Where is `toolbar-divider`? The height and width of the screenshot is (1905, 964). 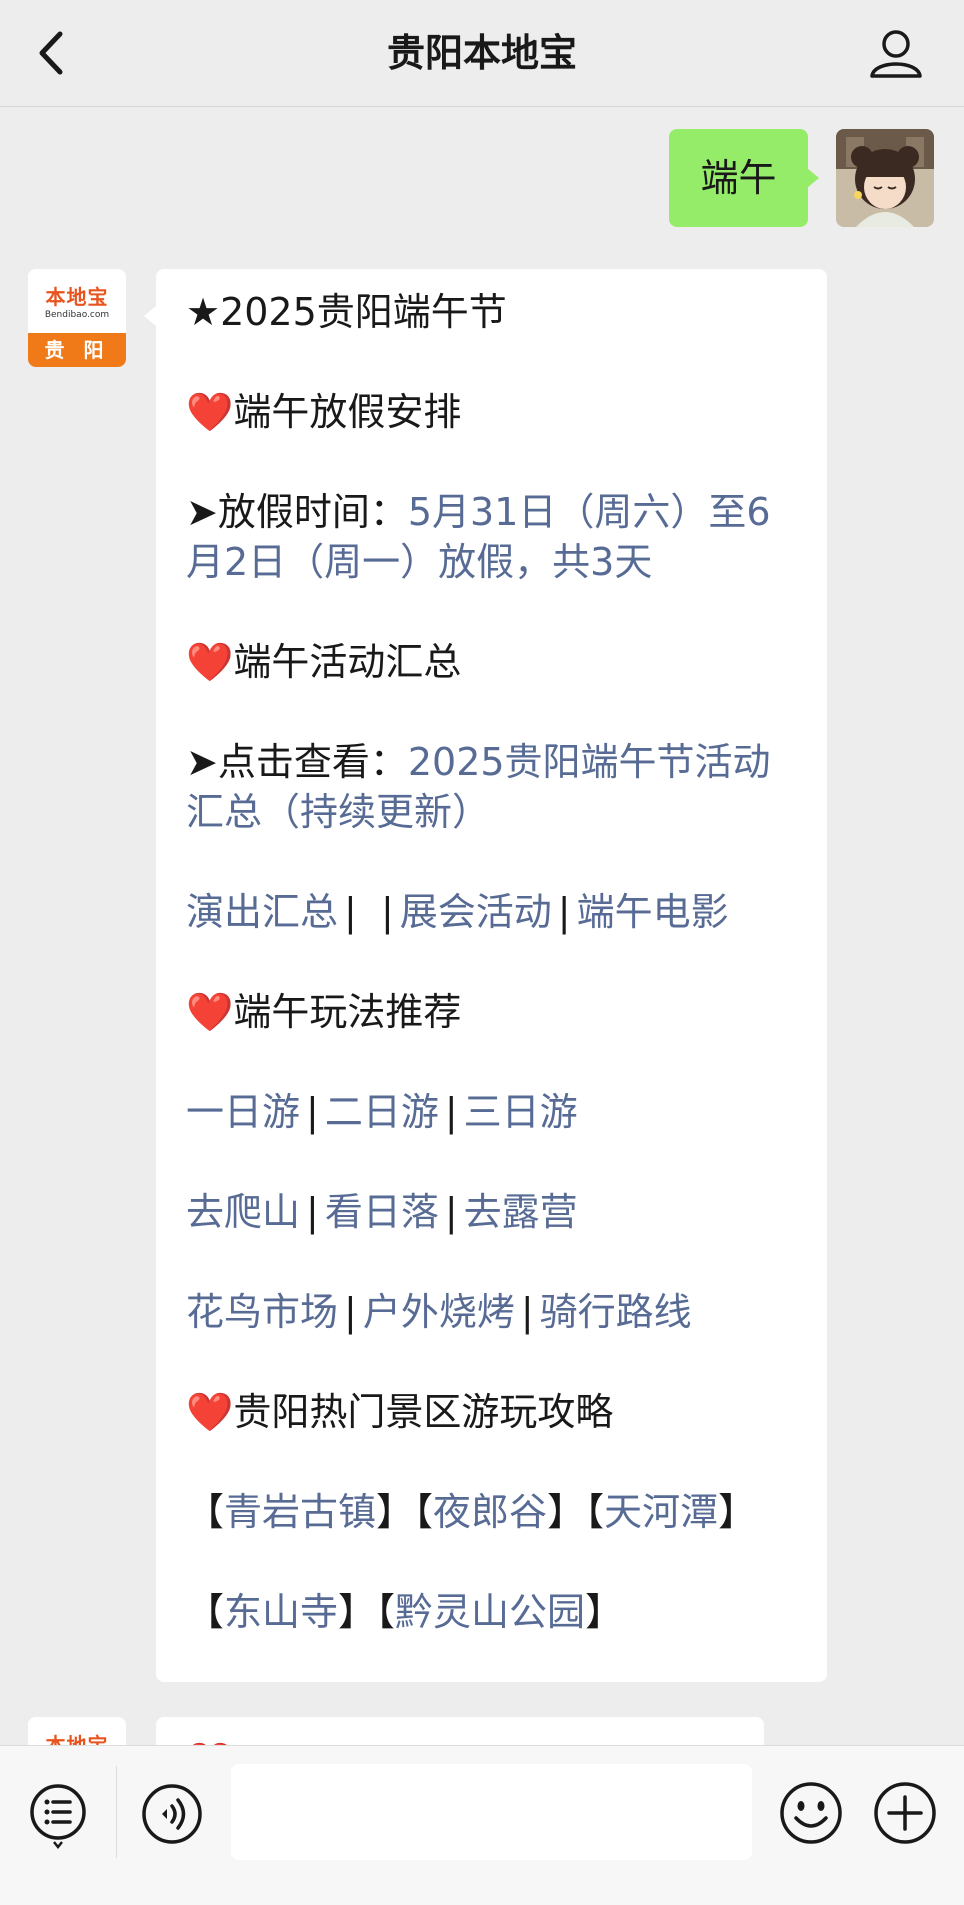 toolbar-divider is located at coordinates (116, 1812).